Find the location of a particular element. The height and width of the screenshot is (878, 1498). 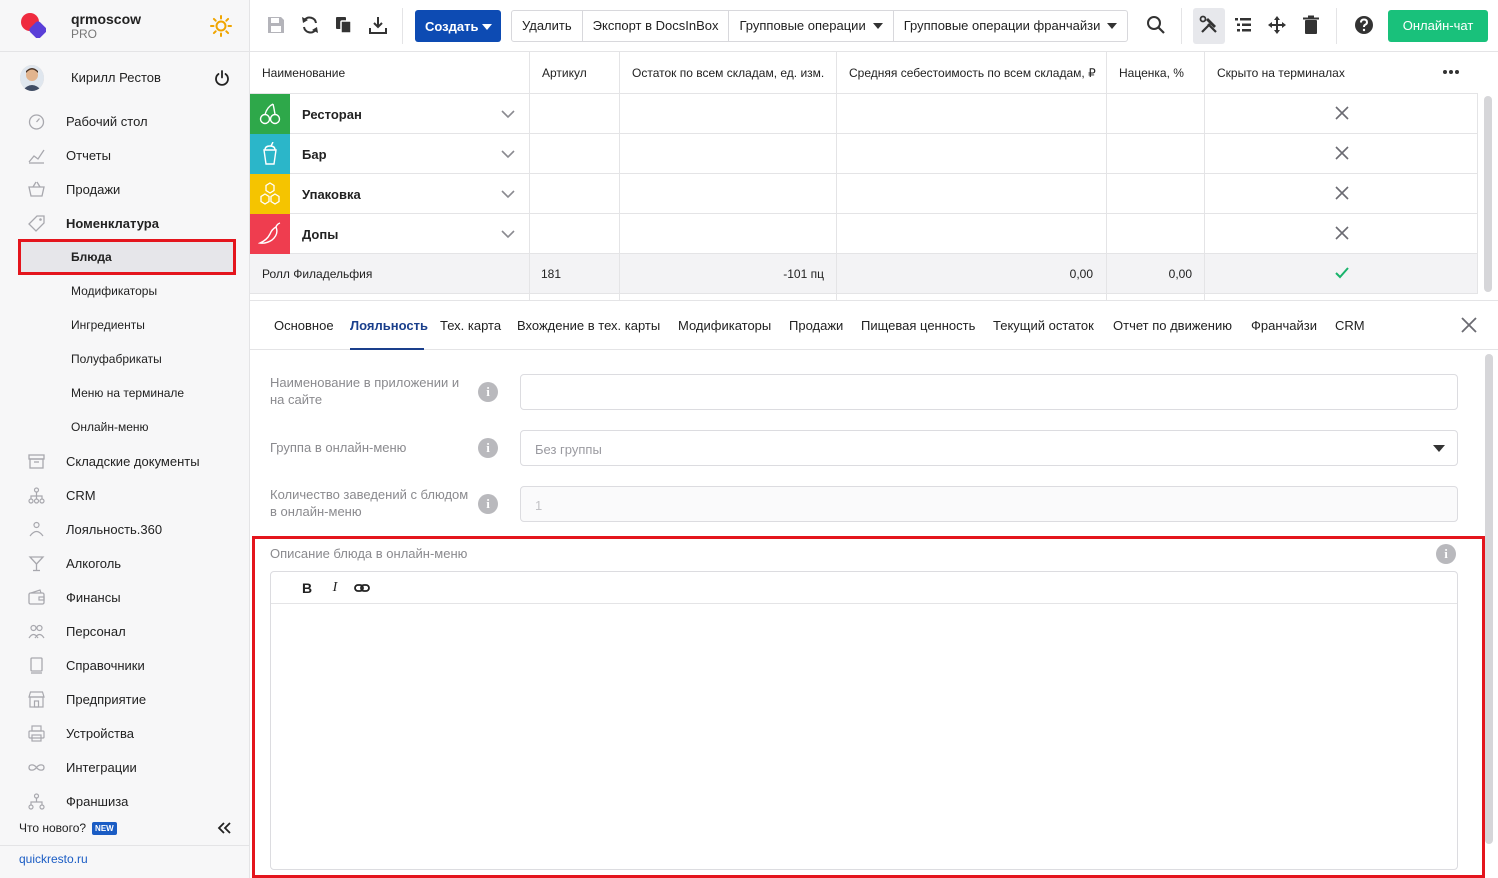

cell-article is located at coordinates (575, 114).